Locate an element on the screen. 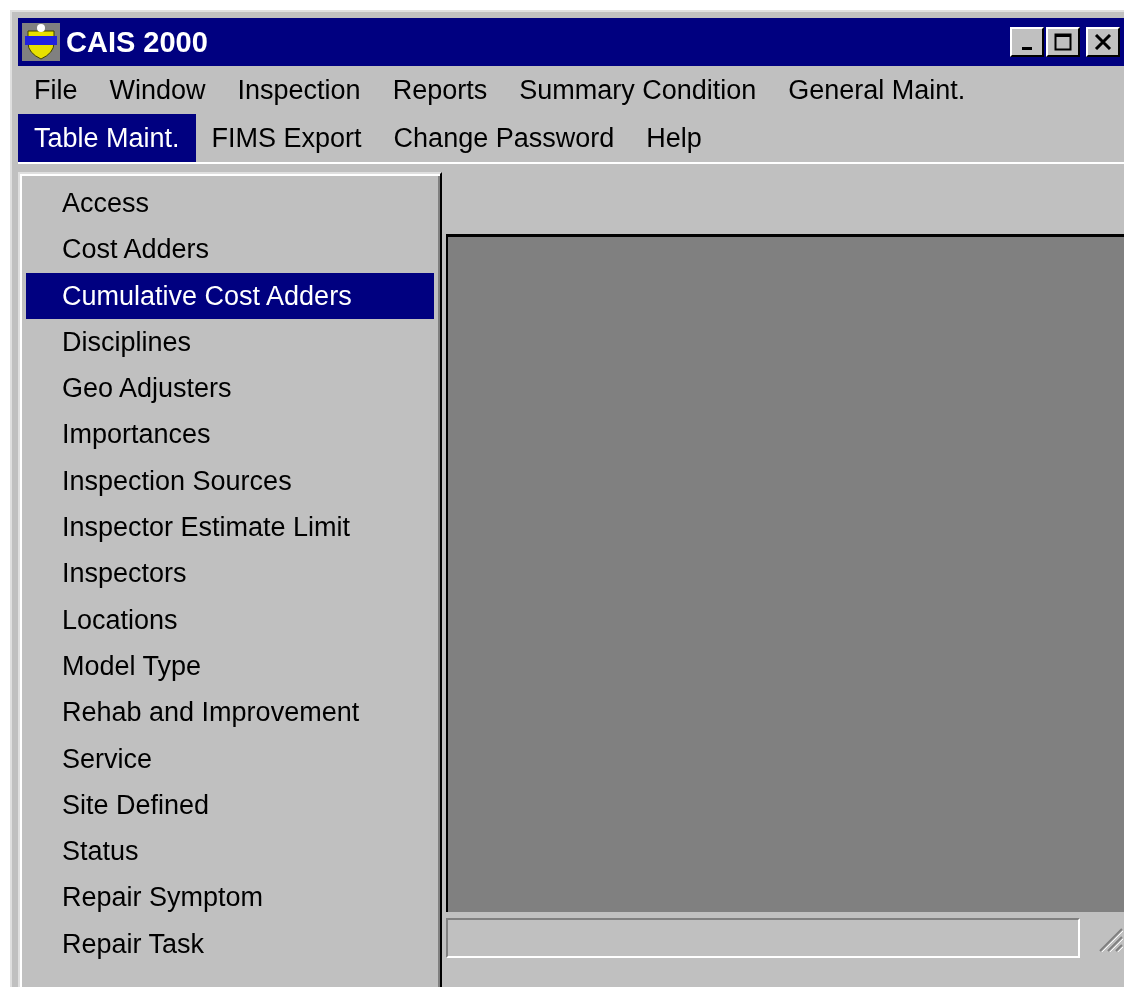  window-title: CAIS 2000 is located at coordinates (137, 42).